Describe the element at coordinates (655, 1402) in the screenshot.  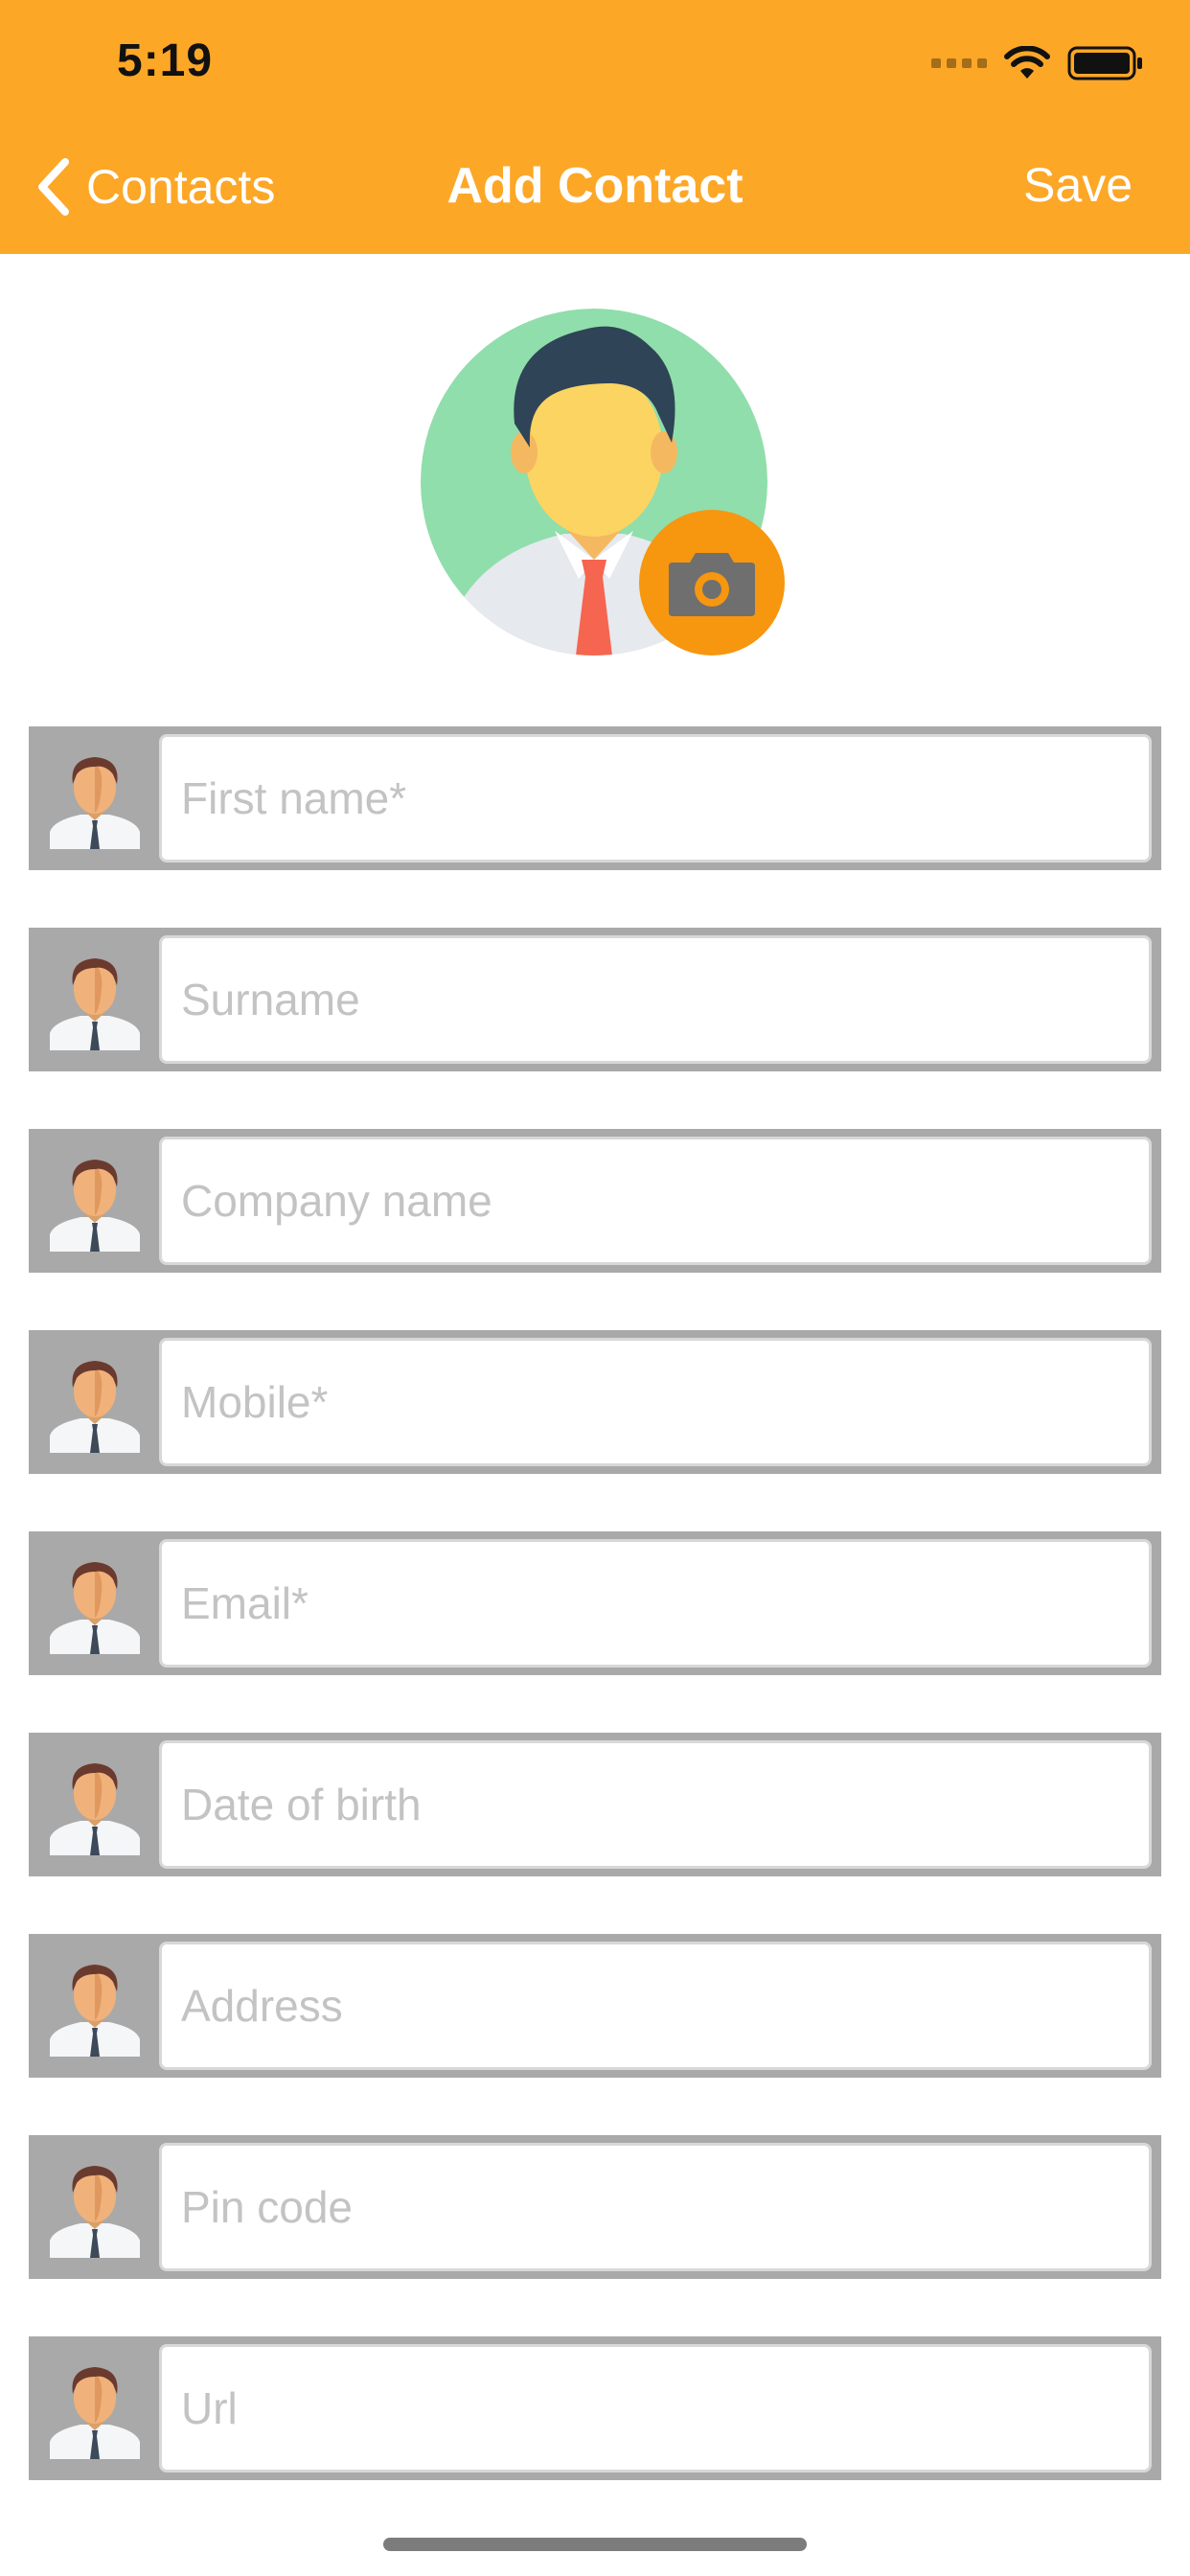
I see `mobile-input` at that location.